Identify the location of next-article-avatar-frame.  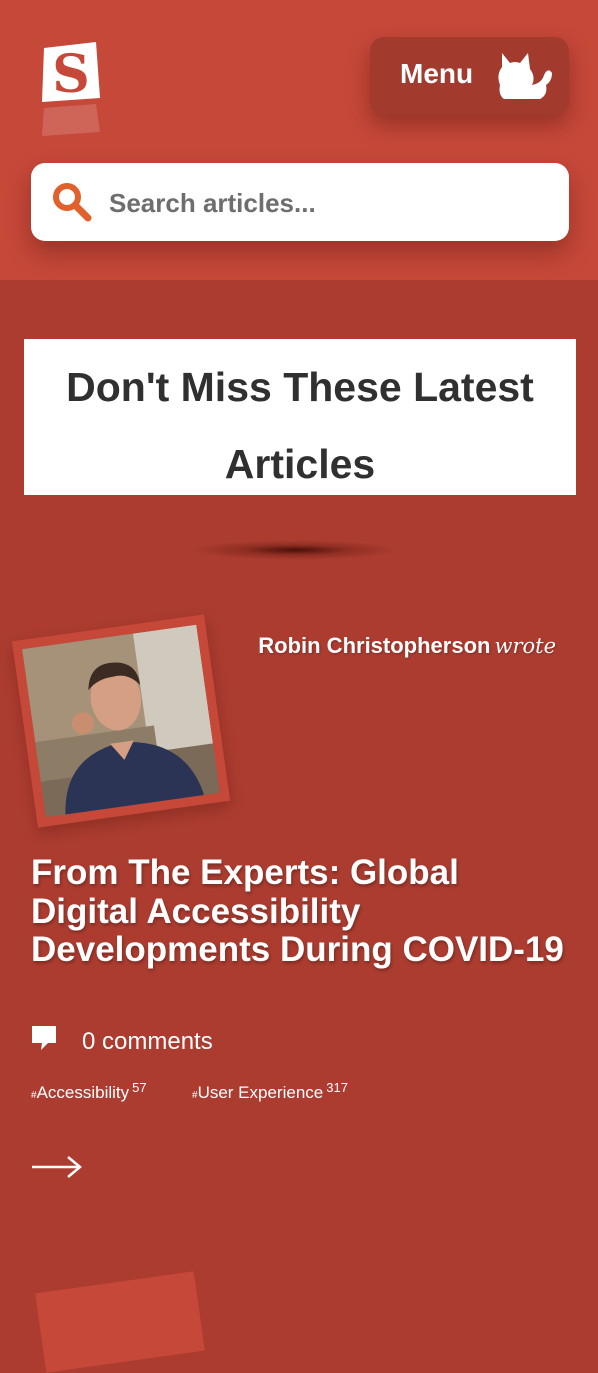
(120, 1322).